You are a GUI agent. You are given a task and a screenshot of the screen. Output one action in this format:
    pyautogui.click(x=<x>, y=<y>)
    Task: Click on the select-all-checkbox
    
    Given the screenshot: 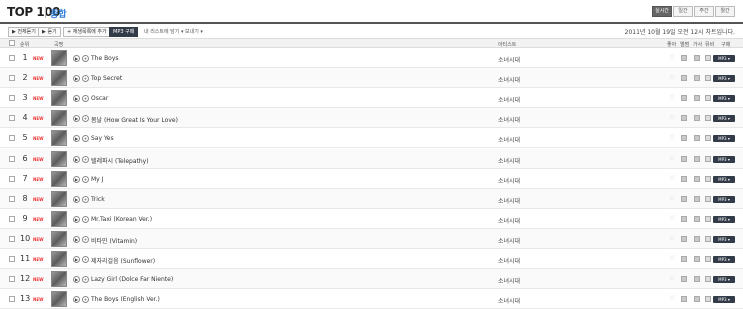 What is the action you would take?
    pyautogui.click(x=12, y=43)
    